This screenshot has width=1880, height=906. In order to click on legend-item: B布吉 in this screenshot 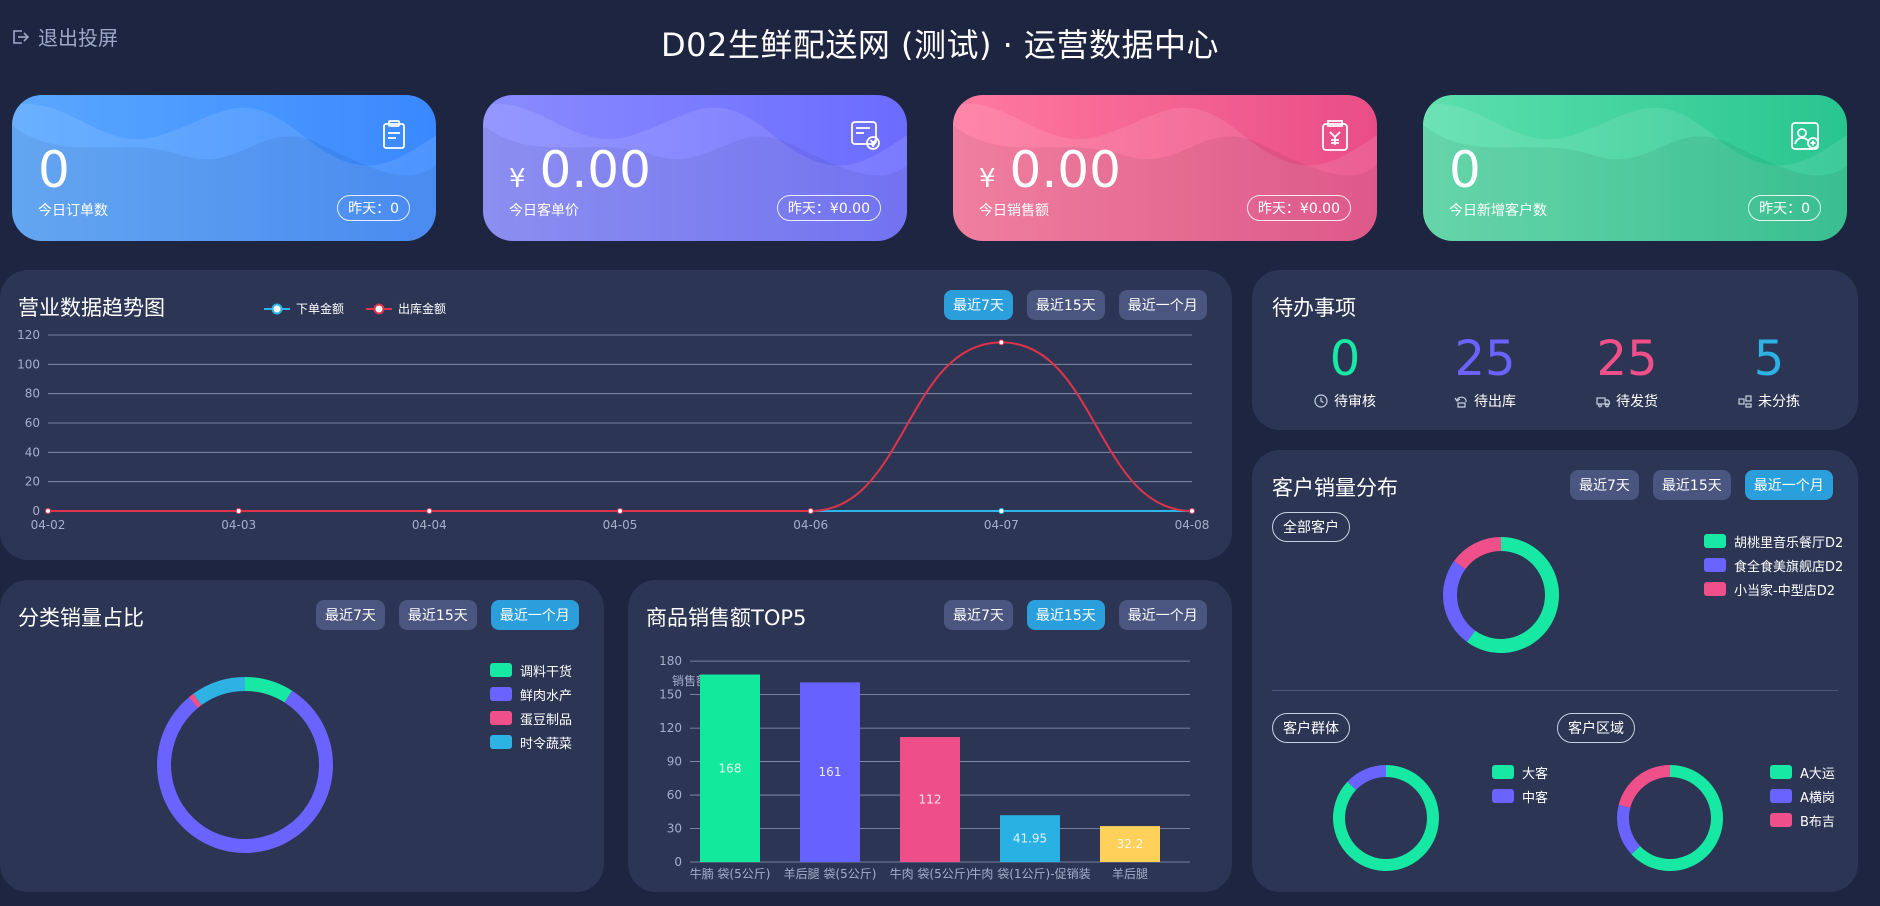, I will do `click(1802, 821)`.